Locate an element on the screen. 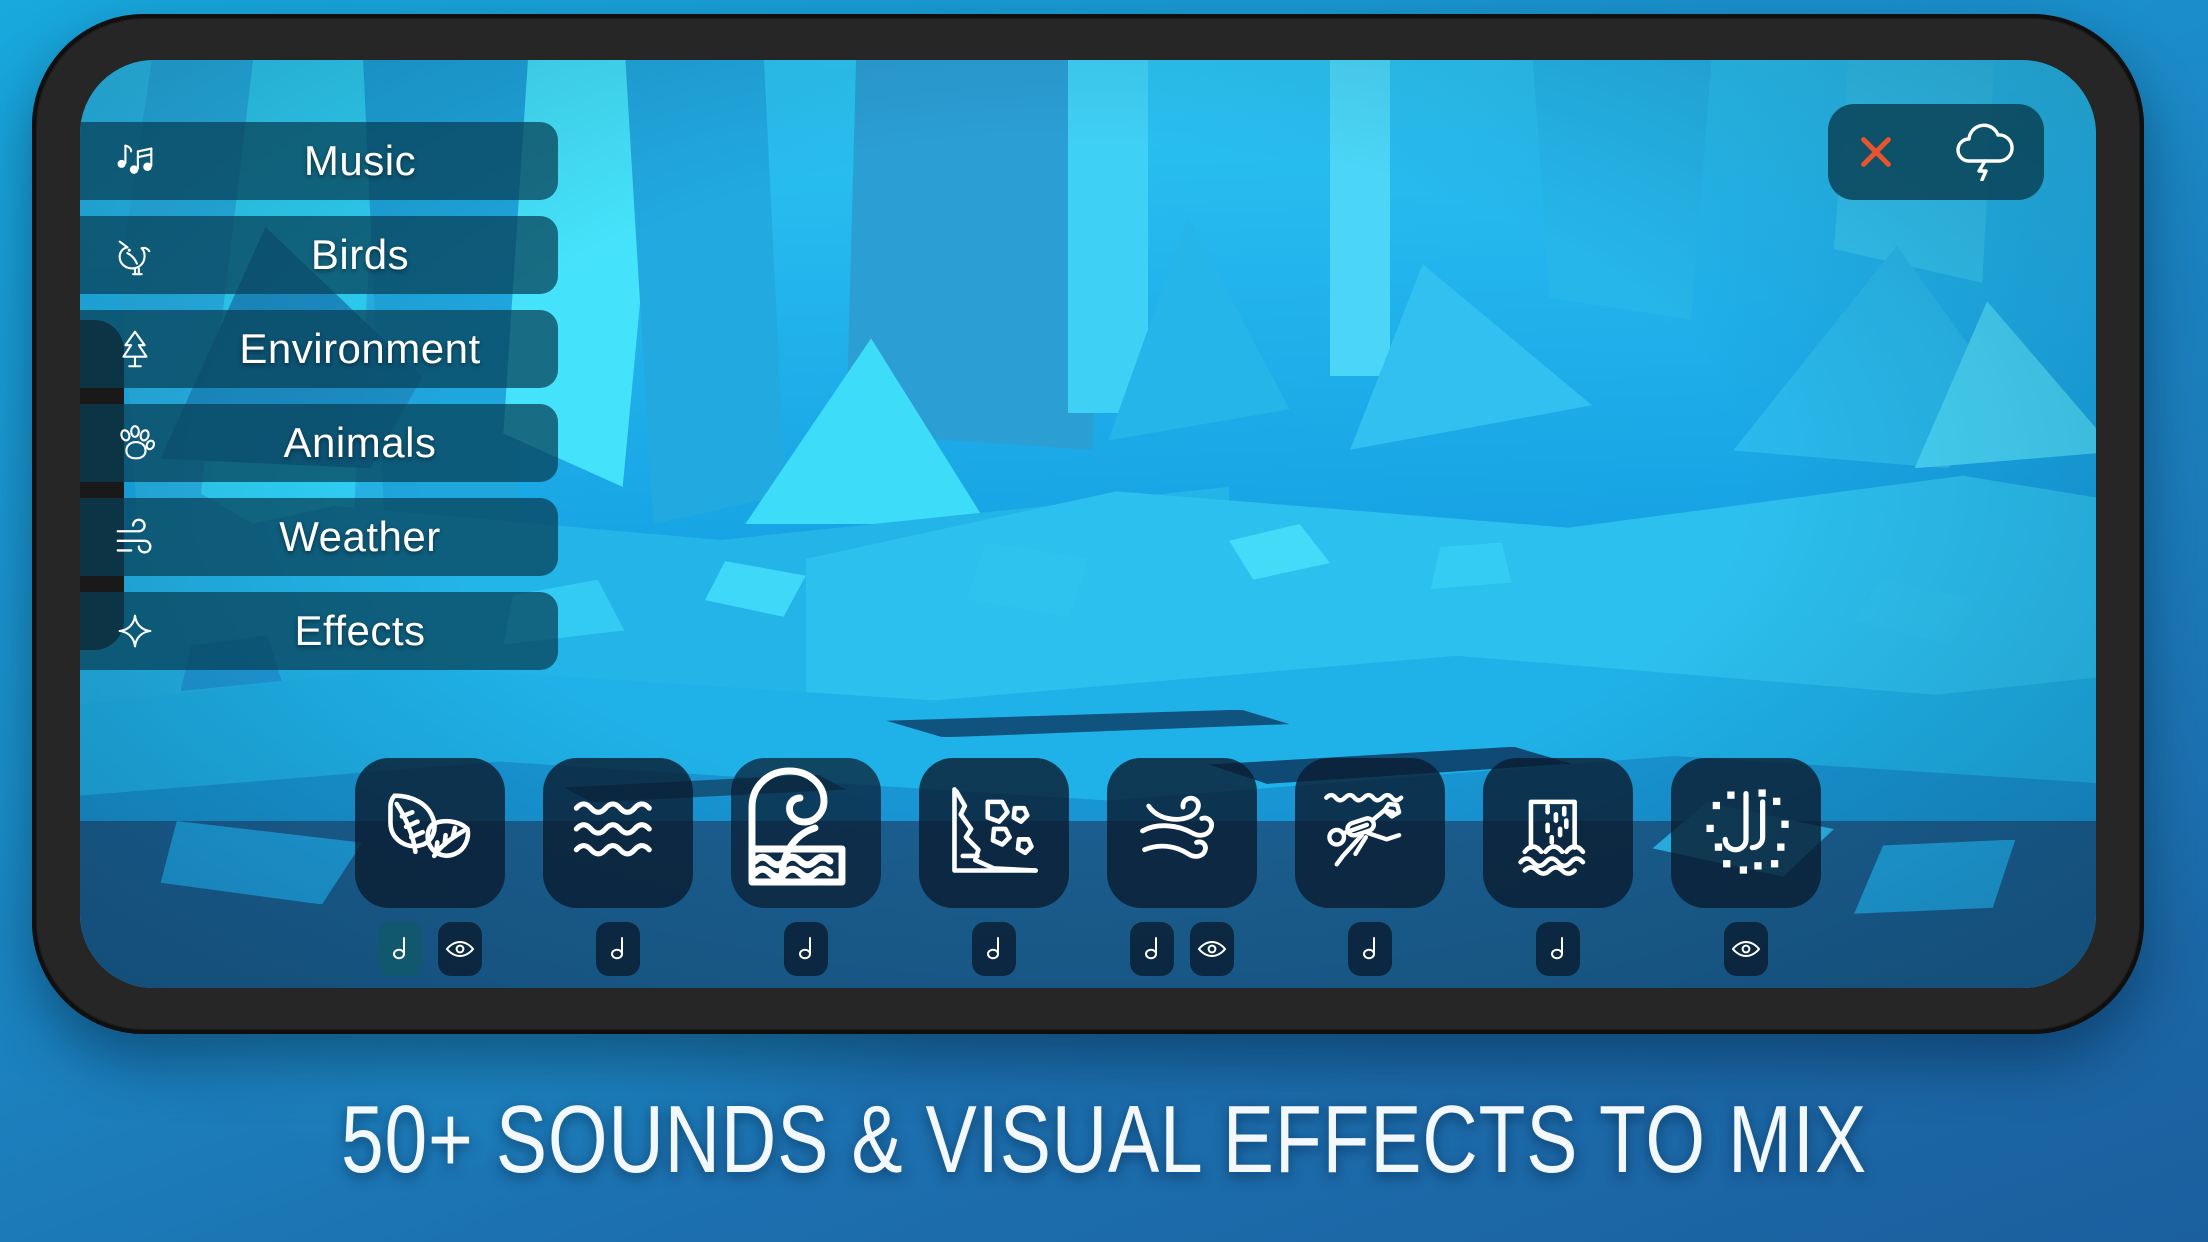 The width and height of the screenshot is (2208, 1242). sidebar-item-weather: Weather is located at coordinates (319, 537).